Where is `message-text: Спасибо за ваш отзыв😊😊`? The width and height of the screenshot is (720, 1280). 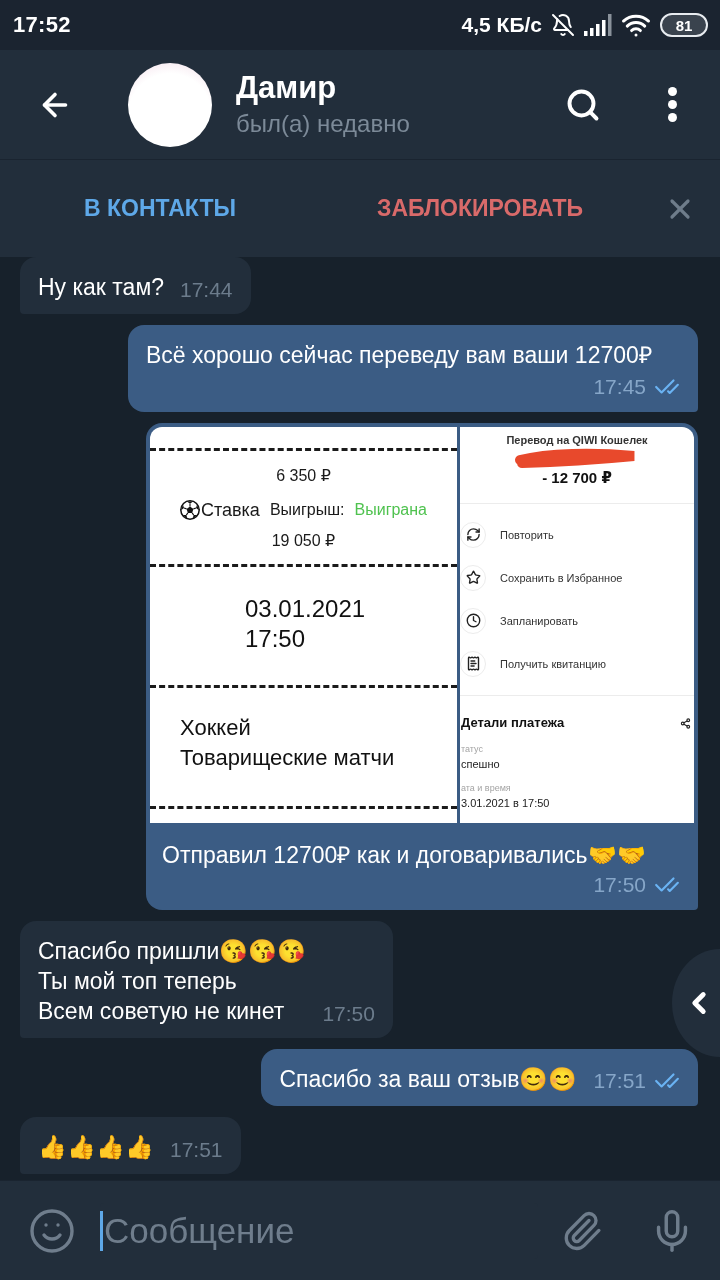 message-text: Спасибо за ваш отзыв😊😊 is located at coordinates (428, 1079).